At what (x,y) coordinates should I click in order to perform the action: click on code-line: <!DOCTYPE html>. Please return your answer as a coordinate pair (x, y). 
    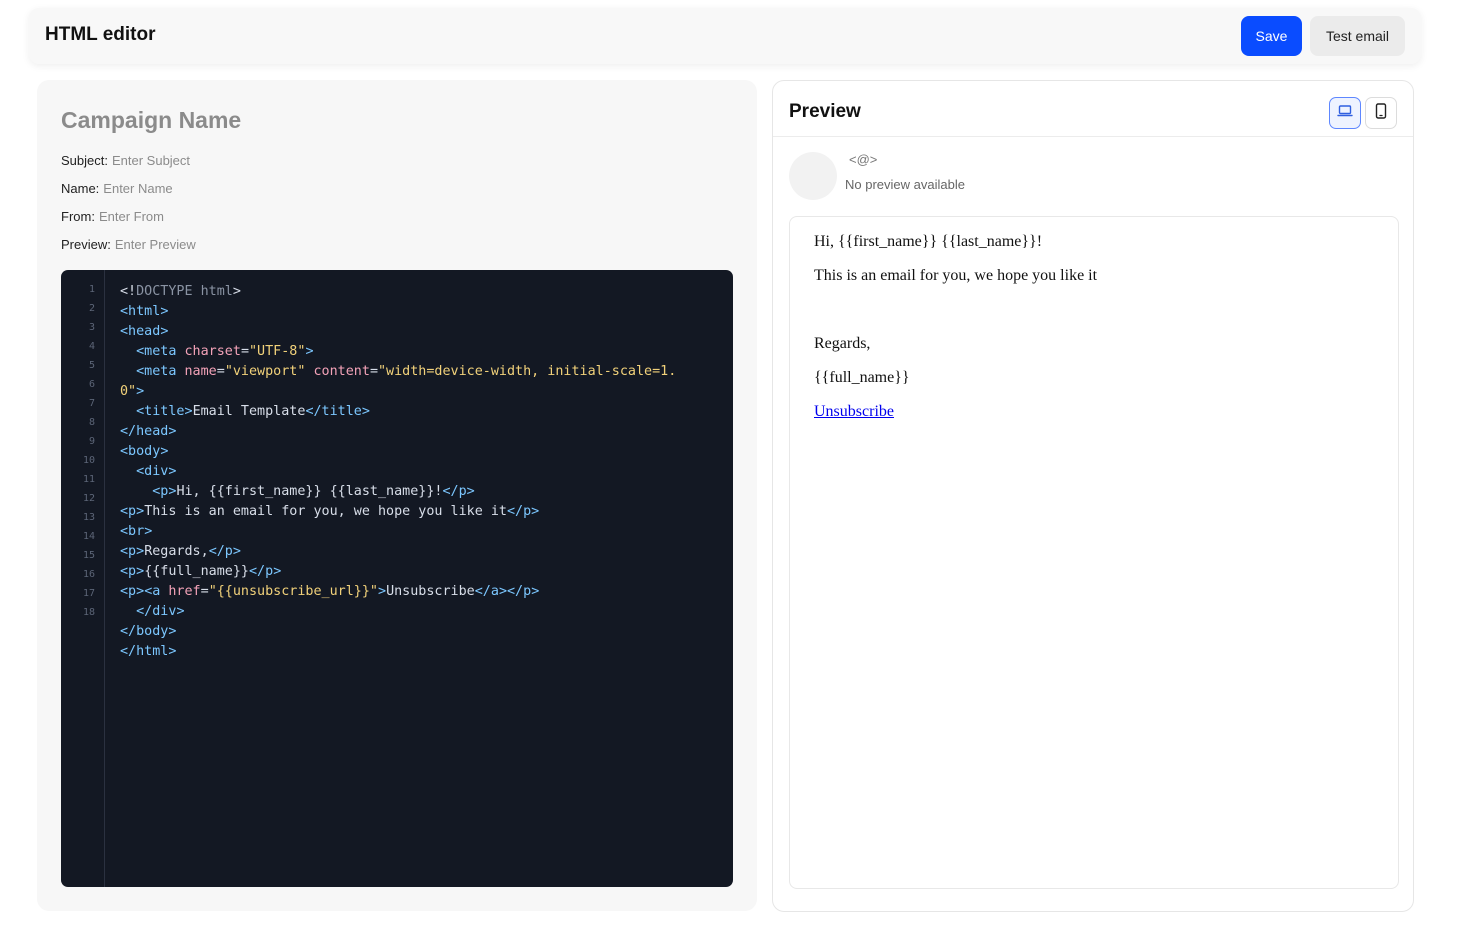
    Looking at the image, I should click on (180, 291).